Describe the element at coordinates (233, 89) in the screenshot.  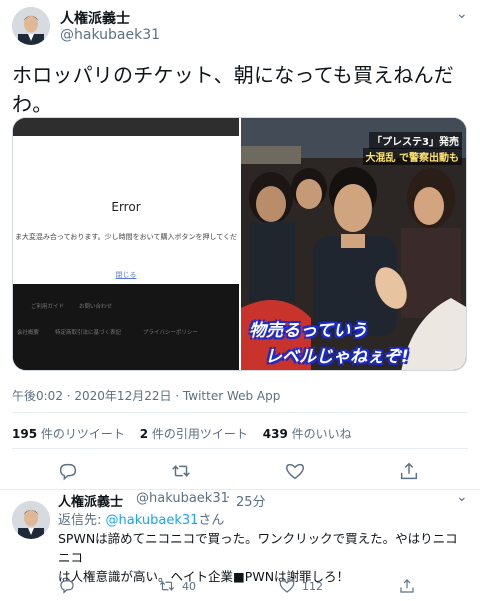
I see `tweet-text-line: ホロッパリのチケット、朝になっても買えねんだわ。` at that location.